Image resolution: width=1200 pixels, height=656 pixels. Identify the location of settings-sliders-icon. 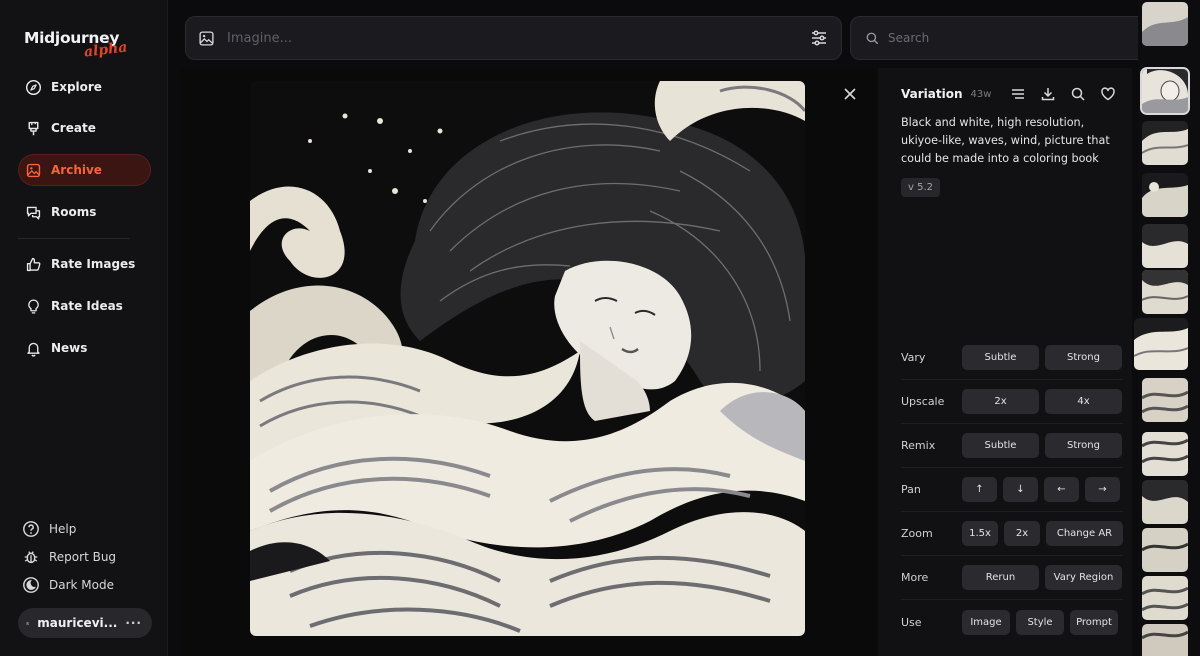
(819, 38).